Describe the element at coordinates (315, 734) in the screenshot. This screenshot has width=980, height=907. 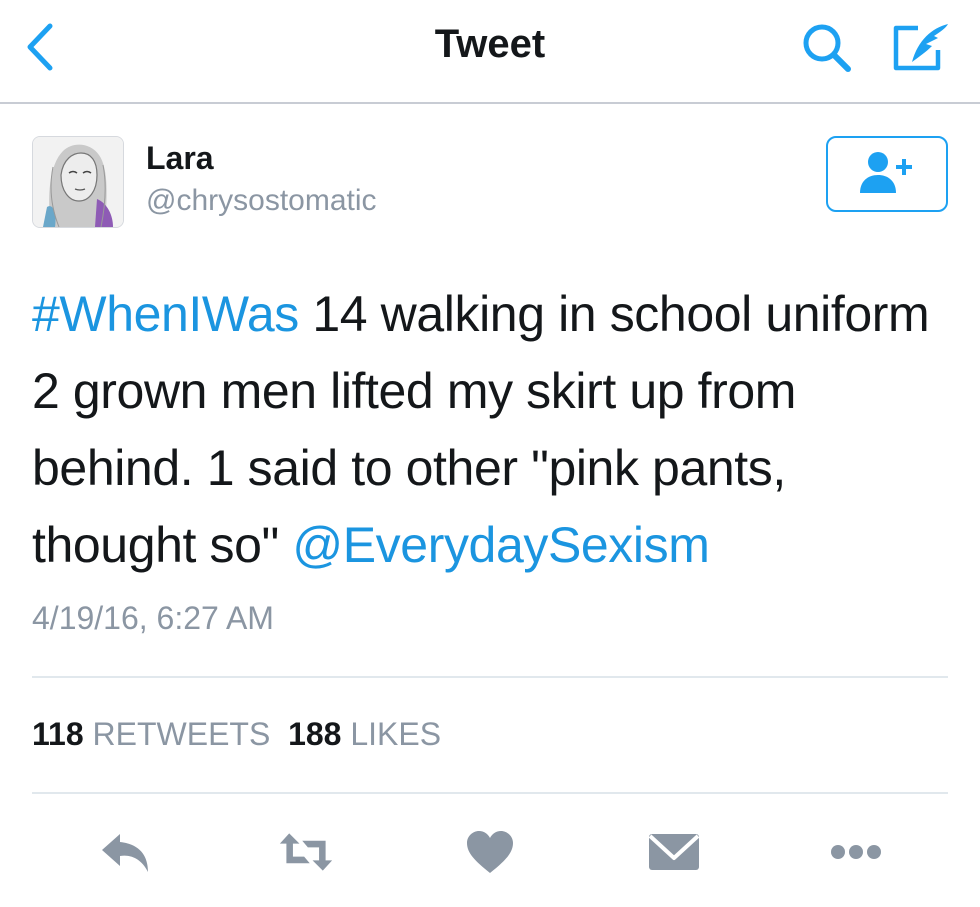
I see `likes-count: 188` at that location.